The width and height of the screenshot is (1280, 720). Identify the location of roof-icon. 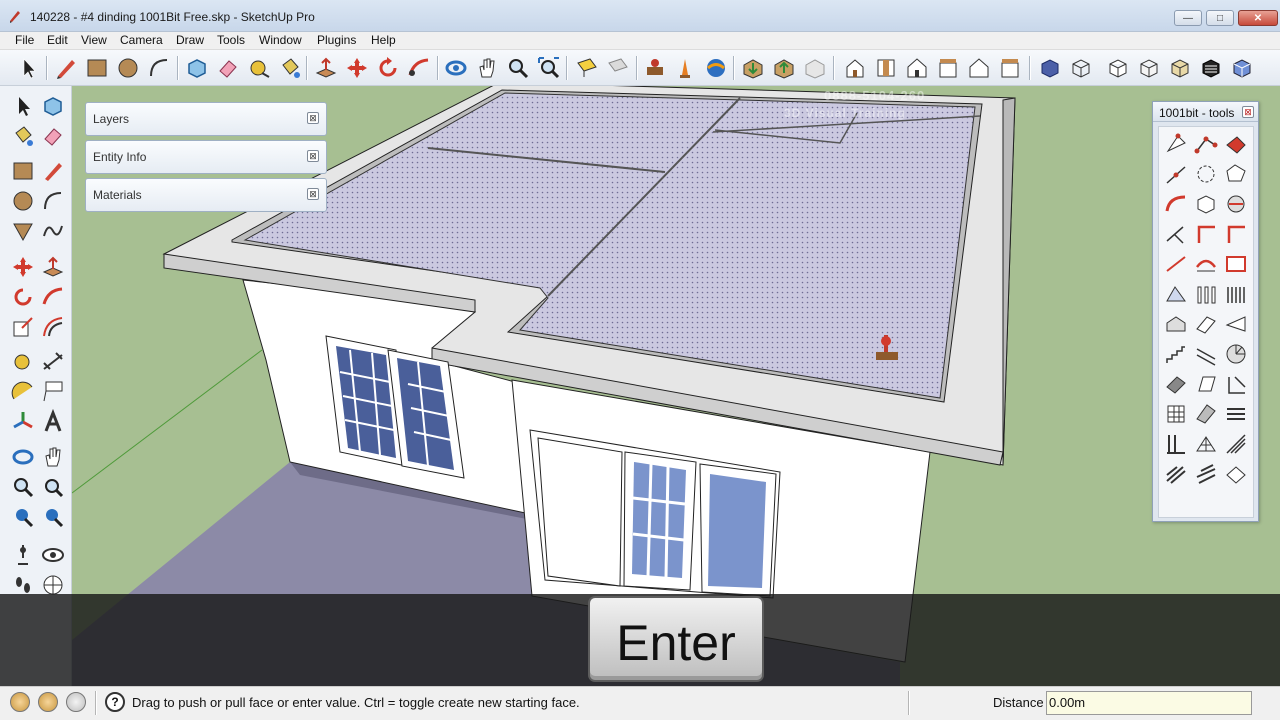
(1176, 384).